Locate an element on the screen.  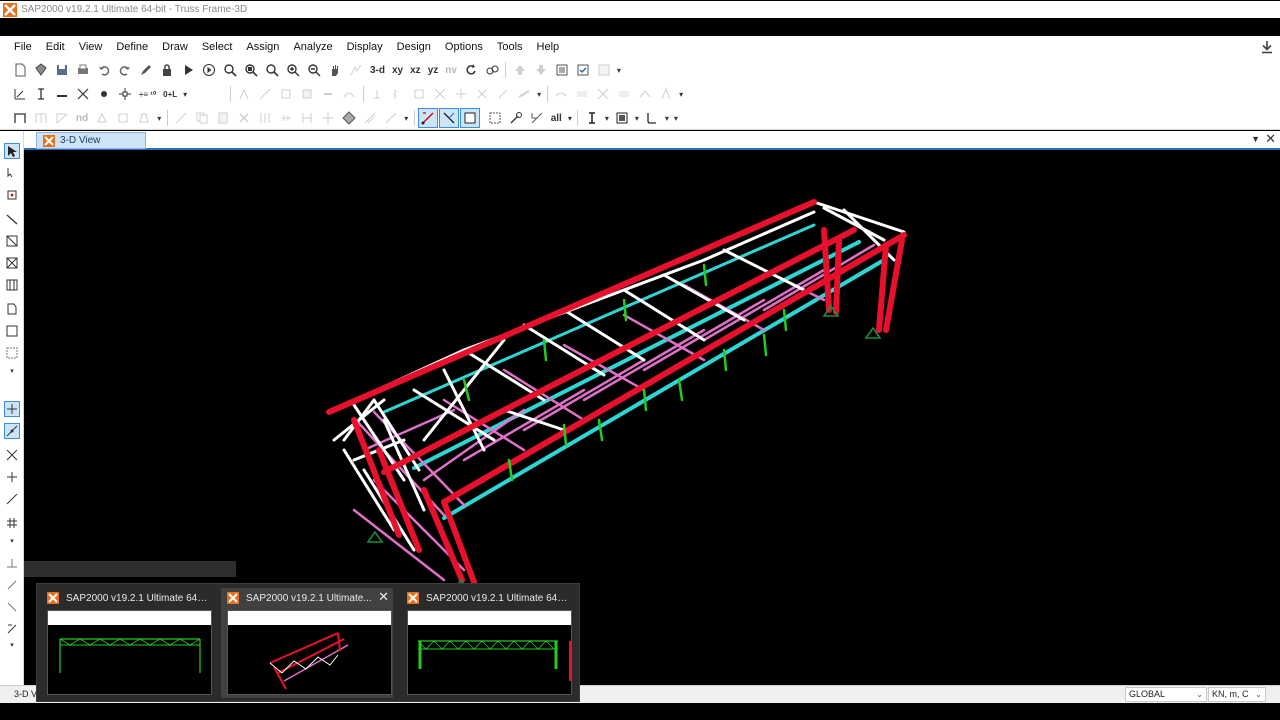
move-icon is located at coordinates (328, 118).